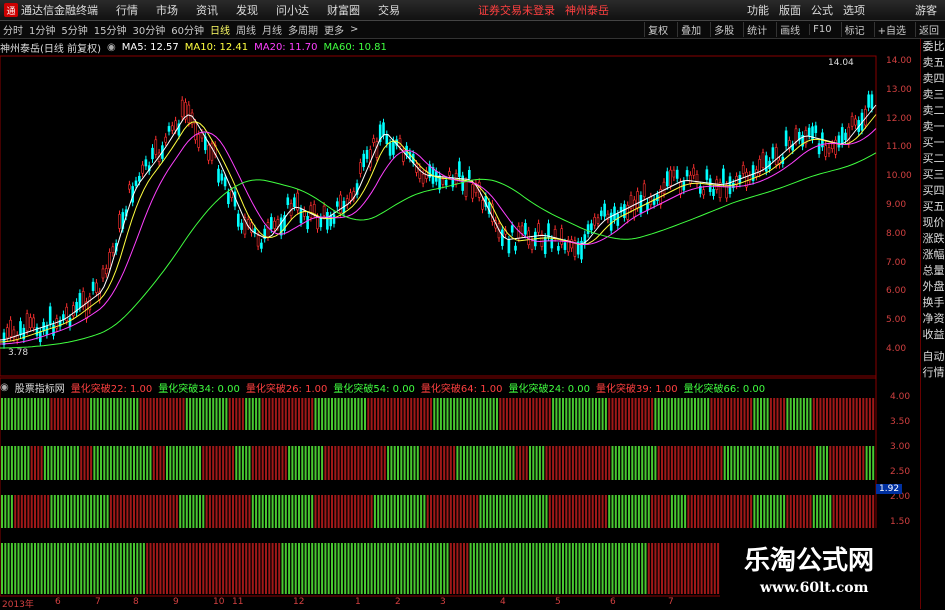  What do you see at coordinates (854, 29) in the screenshot?
I see `mark-button: 标记` at bounding box center [854, 29].